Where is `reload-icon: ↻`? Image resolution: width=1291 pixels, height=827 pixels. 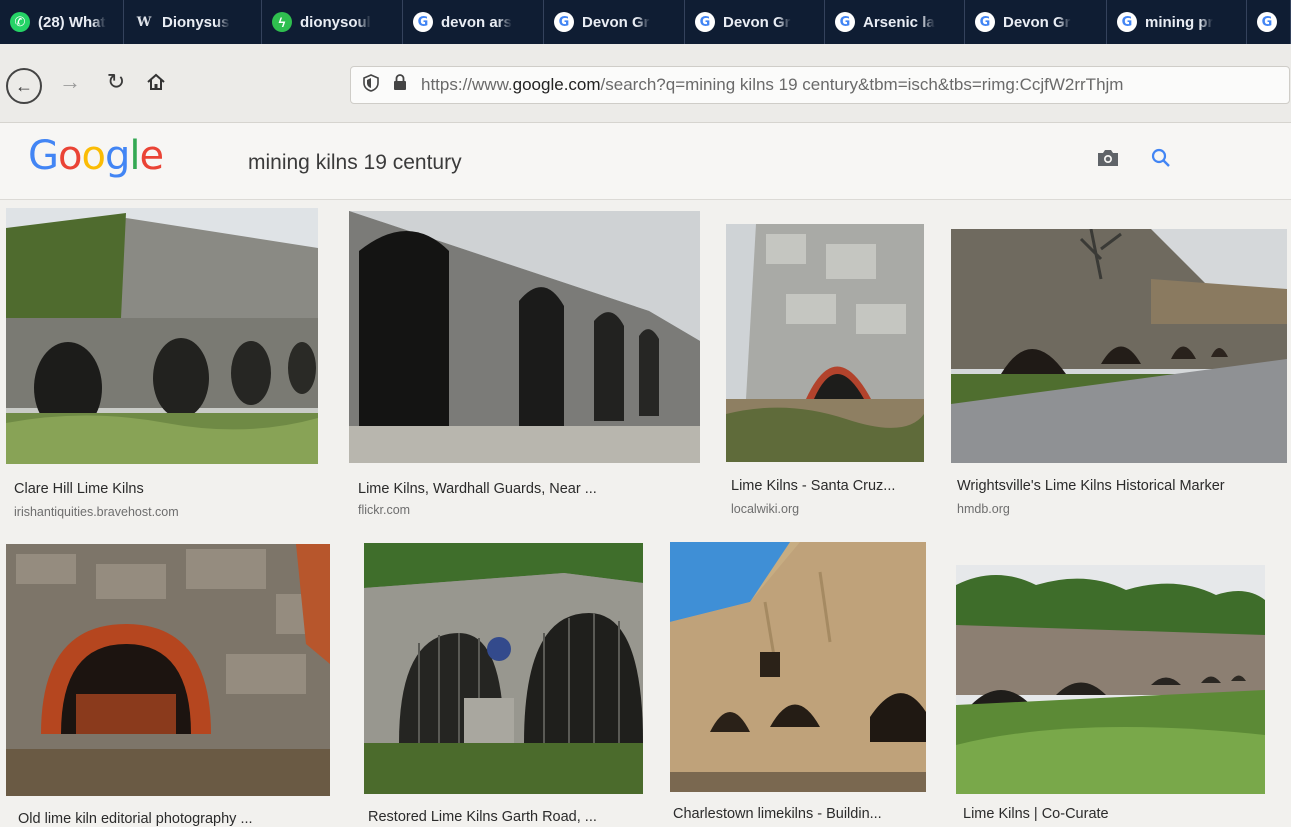 reload-icon: ↻ is located at coordinates (116, 82).